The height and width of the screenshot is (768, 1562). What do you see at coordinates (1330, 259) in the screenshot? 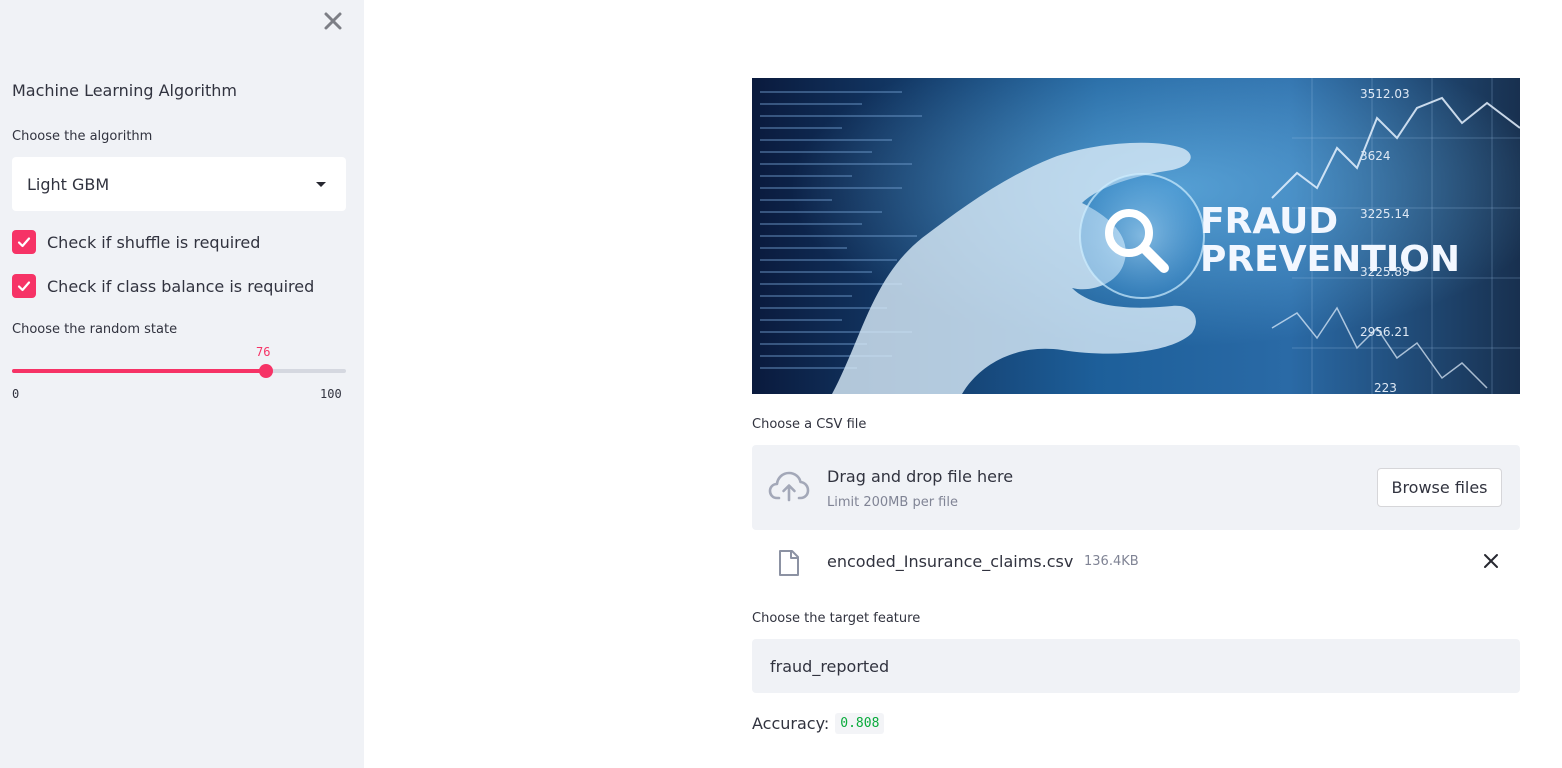
I see `banner-line2: PREVENTION` at bounding box center [1330, 259].